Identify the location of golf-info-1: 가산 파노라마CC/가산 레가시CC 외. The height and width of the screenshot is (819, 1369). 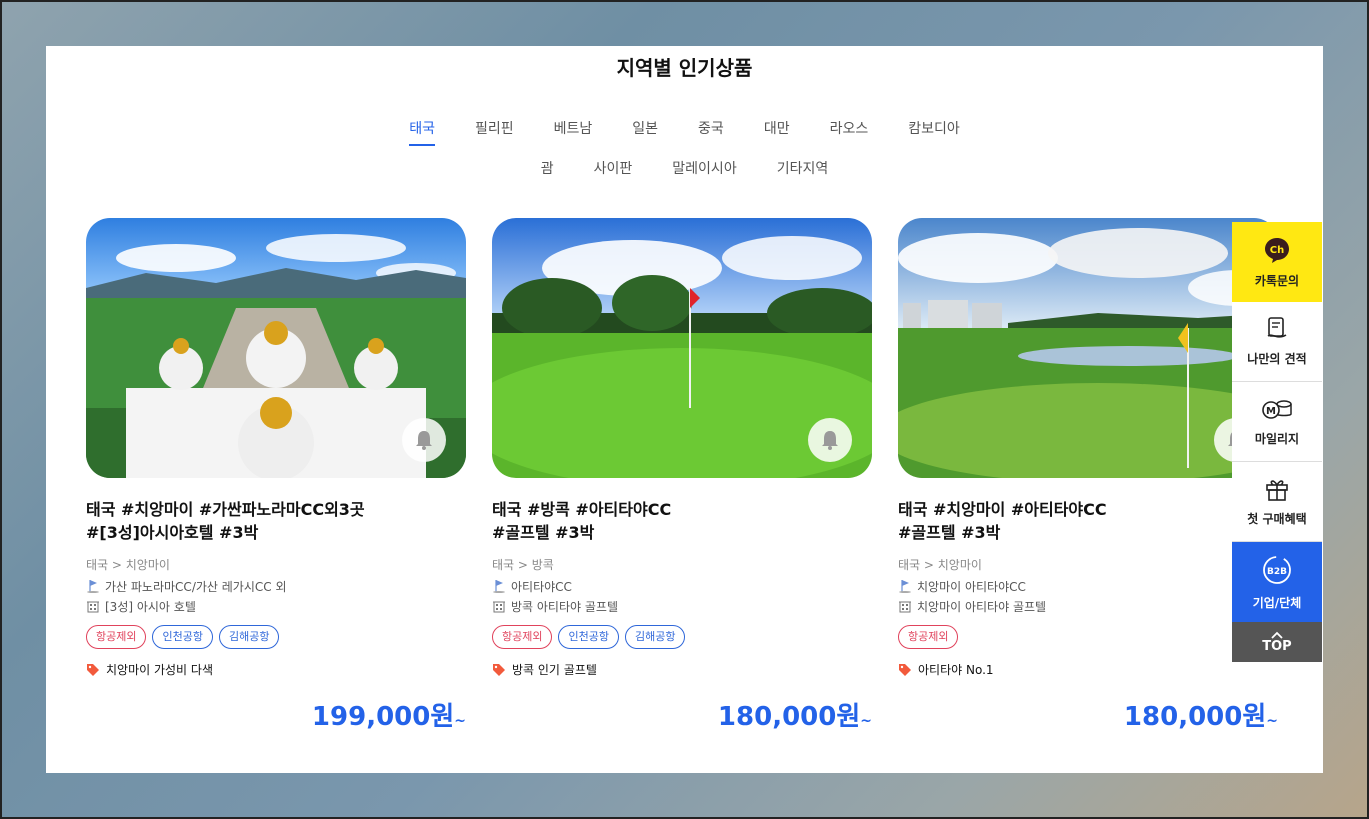
(276, 586).